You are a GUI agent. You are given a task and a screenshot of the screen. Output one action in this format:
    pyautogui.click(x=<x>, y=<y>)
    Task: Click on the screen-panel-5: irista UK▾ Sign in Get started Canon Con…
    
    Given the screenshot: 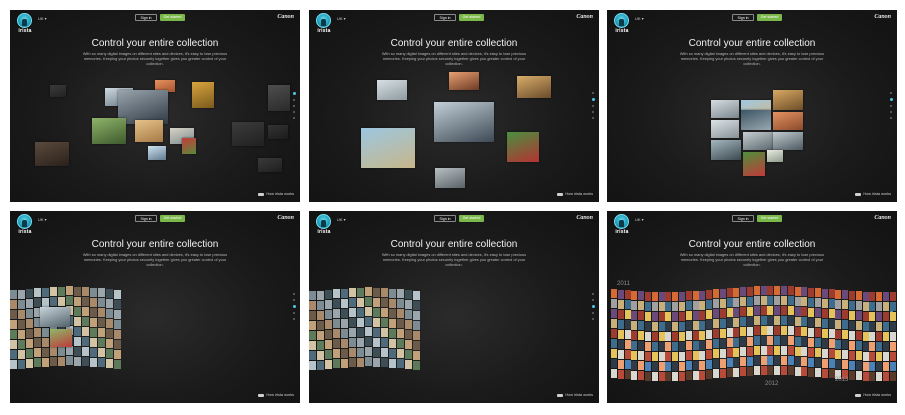 What is the action you would take?
    pyautogui.click(x=454, y=307)
    